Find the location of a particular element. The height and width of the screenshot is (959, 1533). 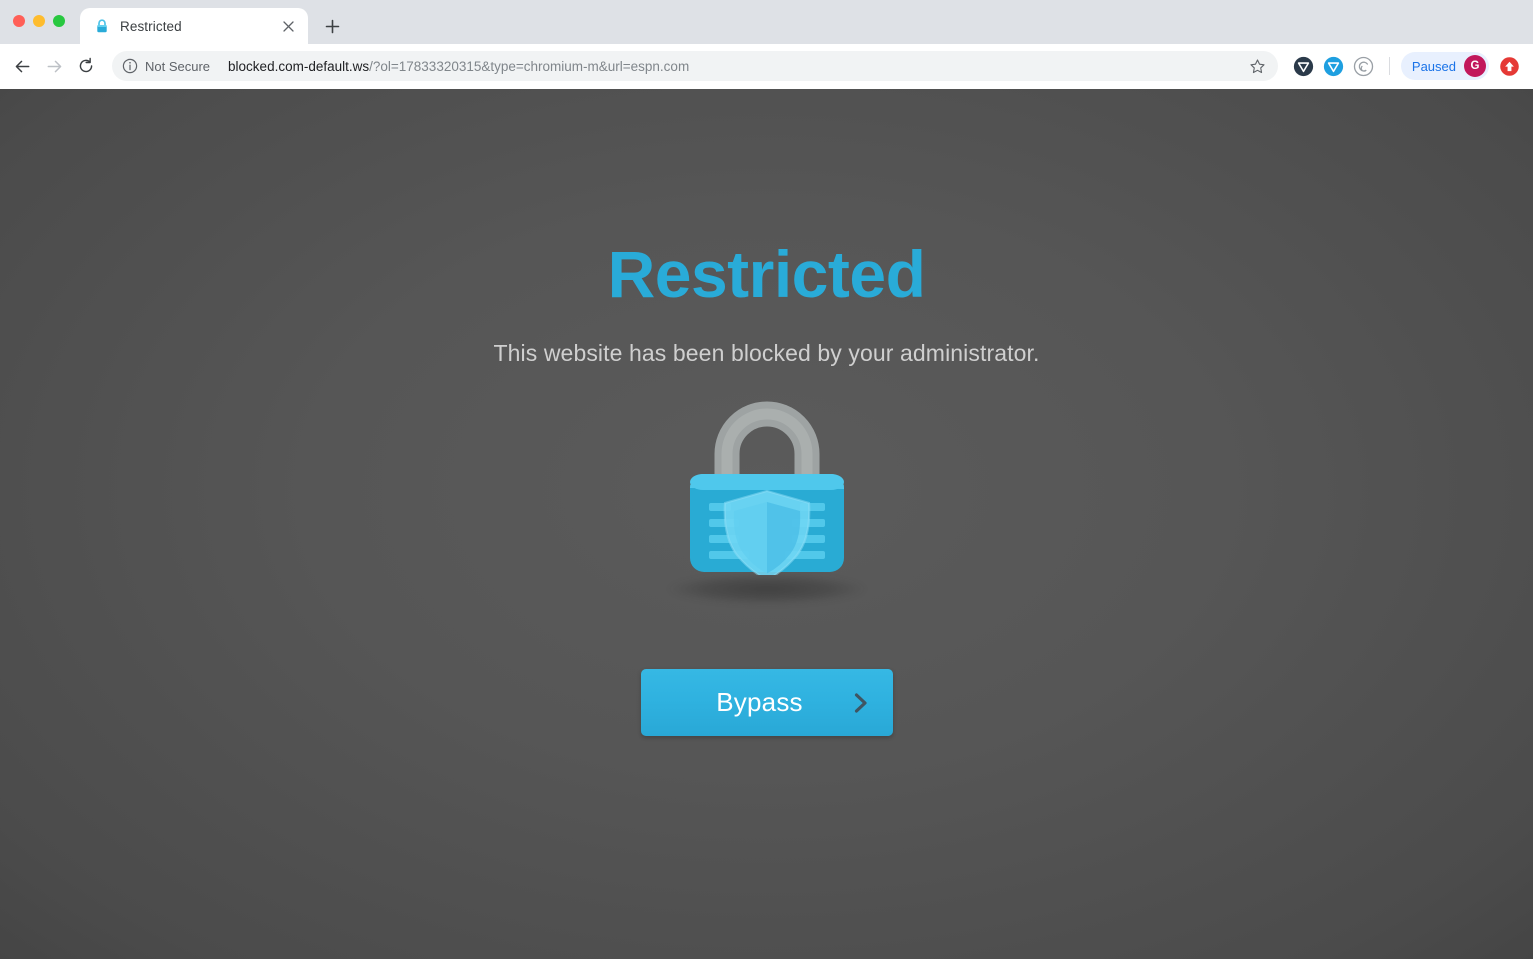

shield-blue-extension-button is located at coordinates (1334, 66).